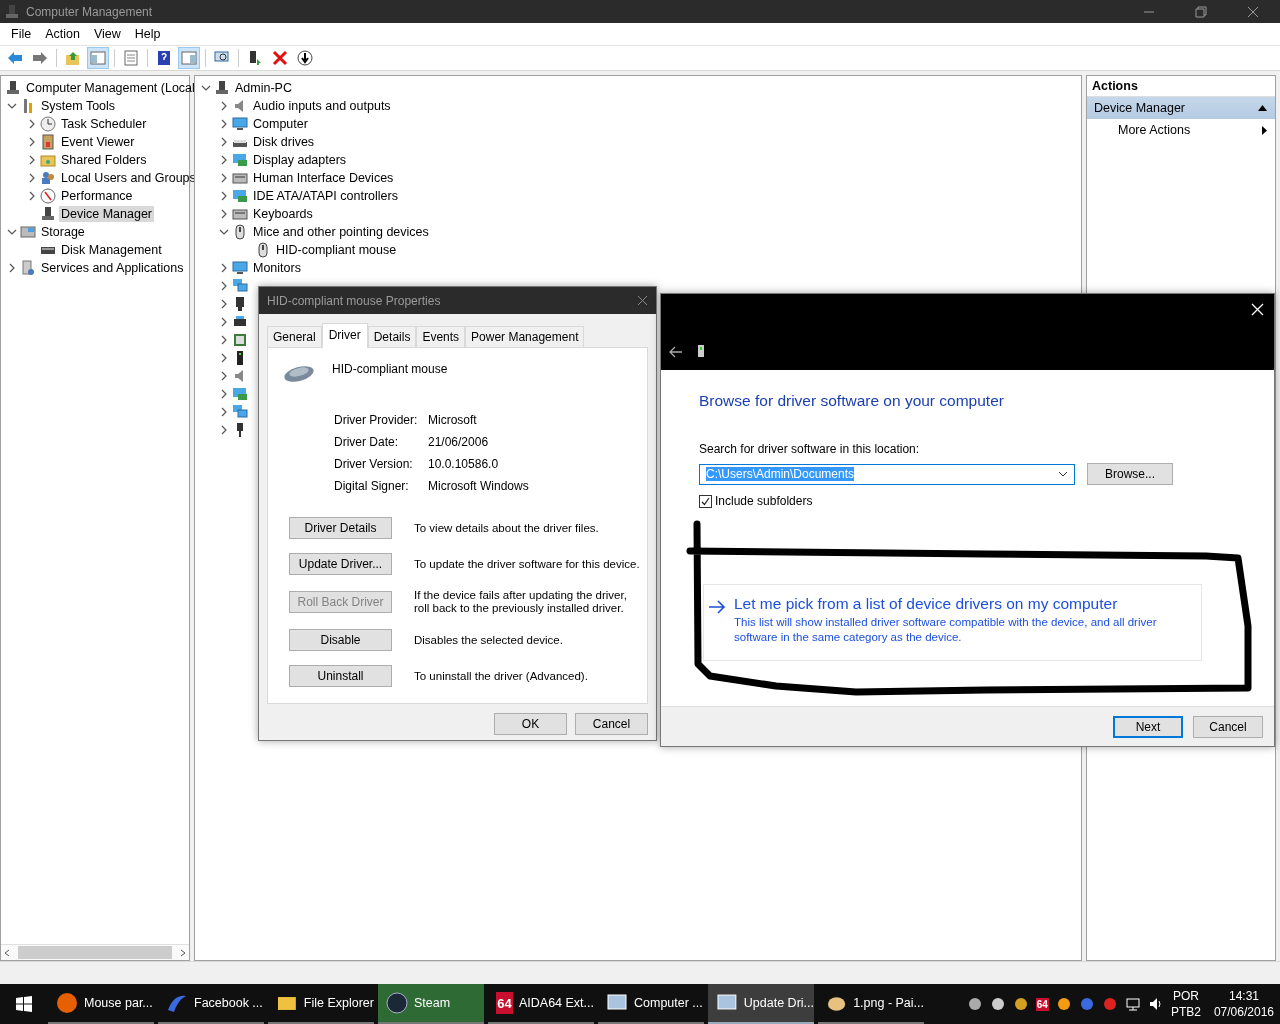 The image size is (1280, 1024). Describe the element at coordinates (354, 300) in the screenshot. I see `dialog-title: HID-compliant mouse Properties` at that location.